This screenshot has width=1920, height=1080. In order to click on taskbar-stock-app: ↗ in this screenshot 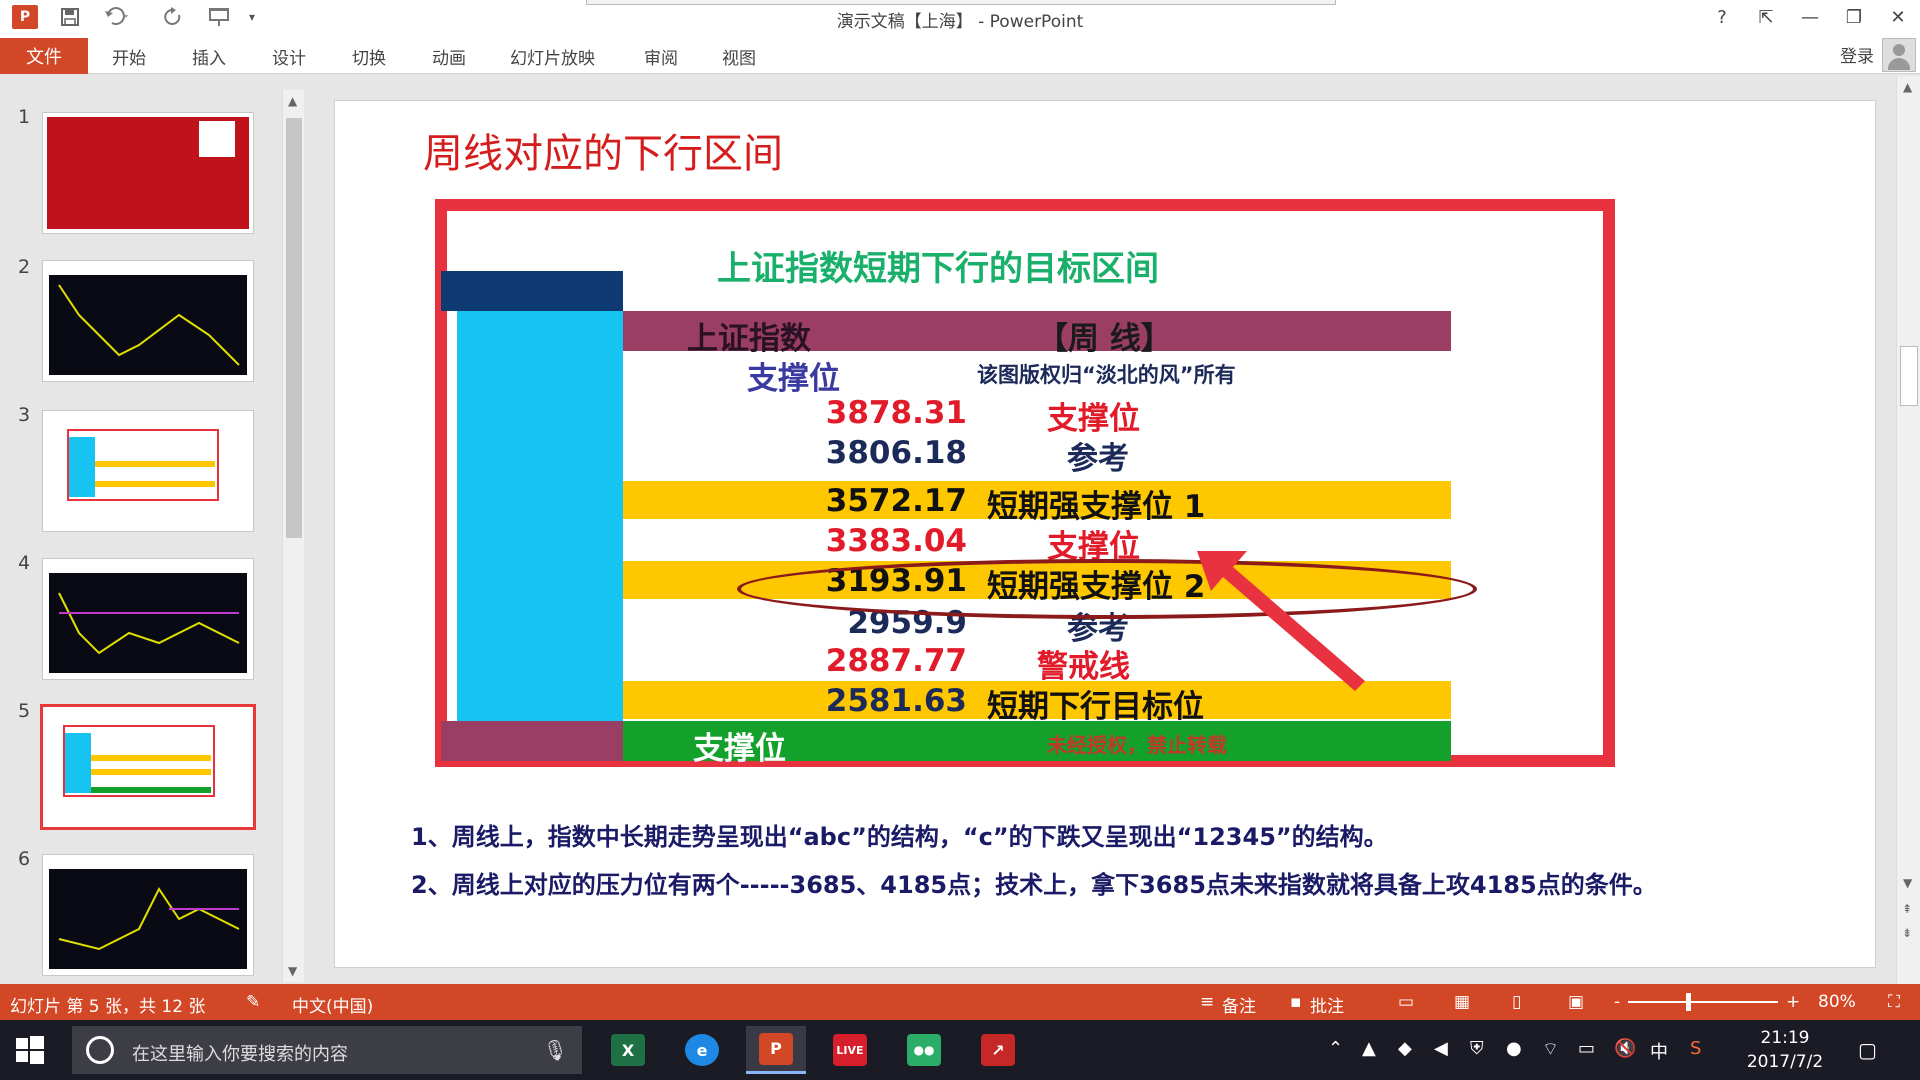, I will do `click(998, 1050)`.